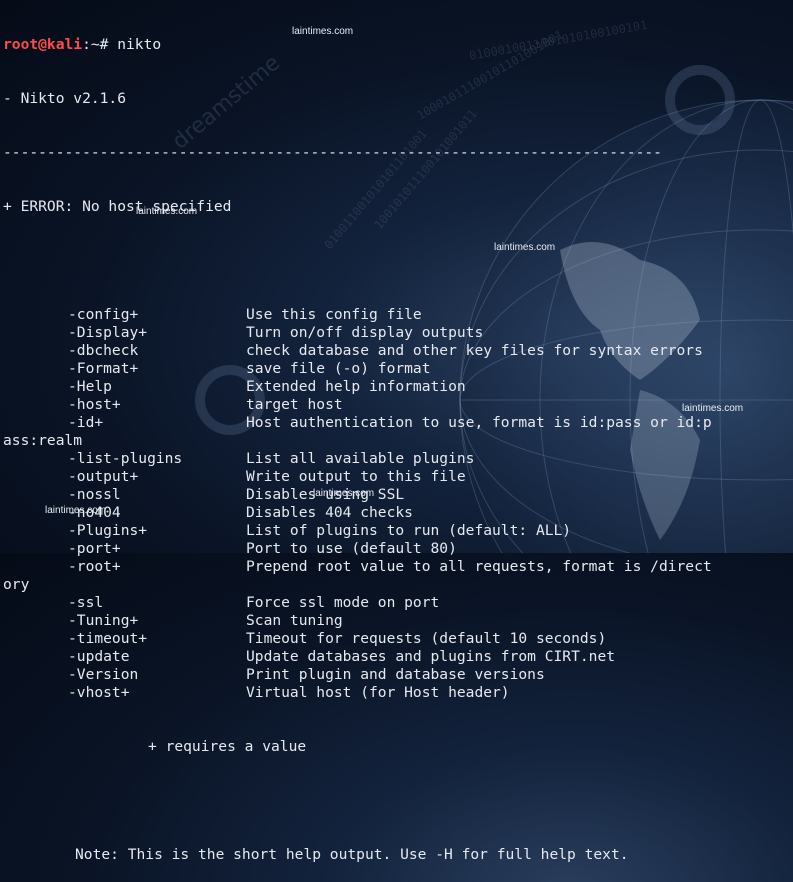 The width and height of the screenshot is (793, 882). I want to click on option-description: Use this config file, so click(334, 314).